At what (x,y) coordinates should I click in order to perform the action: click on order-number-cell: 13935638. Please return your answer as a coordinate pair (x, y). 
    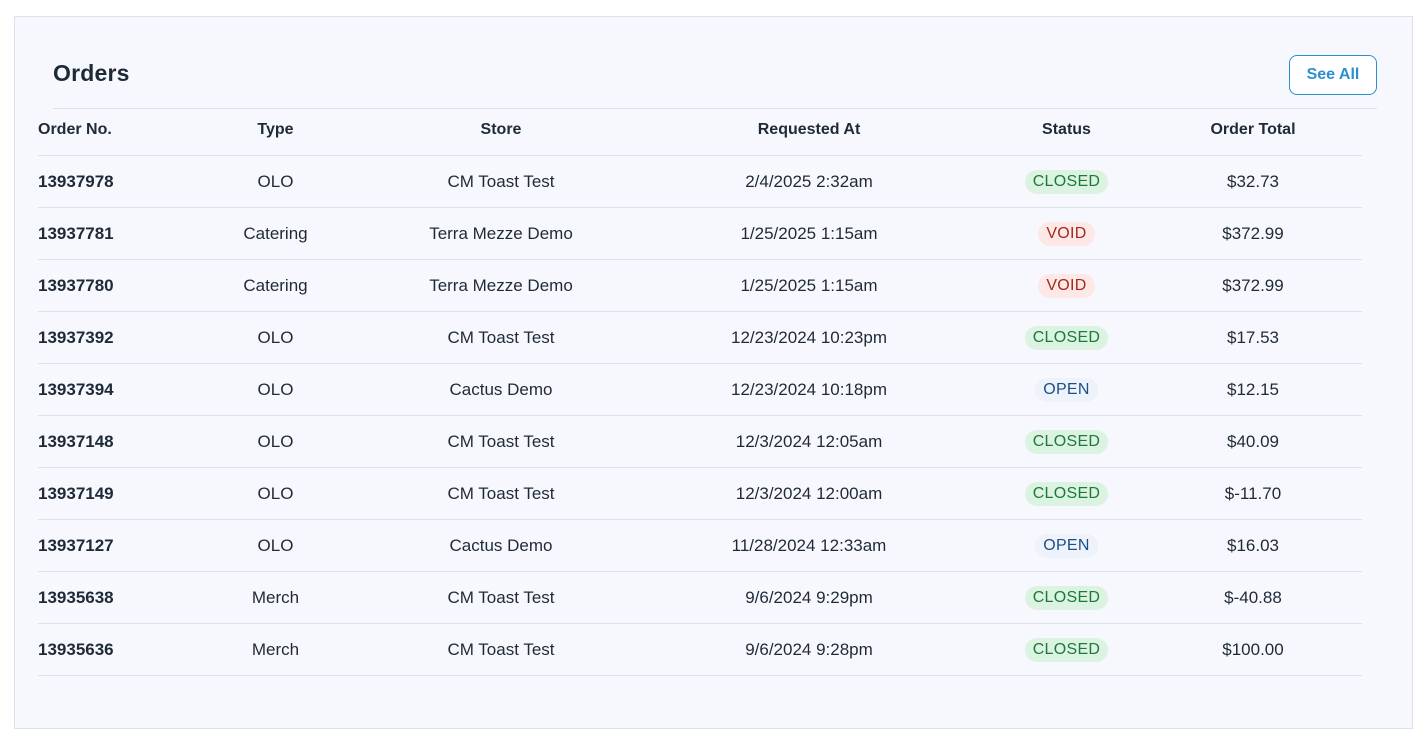
    Looking at the image, I should click on (108, 597).